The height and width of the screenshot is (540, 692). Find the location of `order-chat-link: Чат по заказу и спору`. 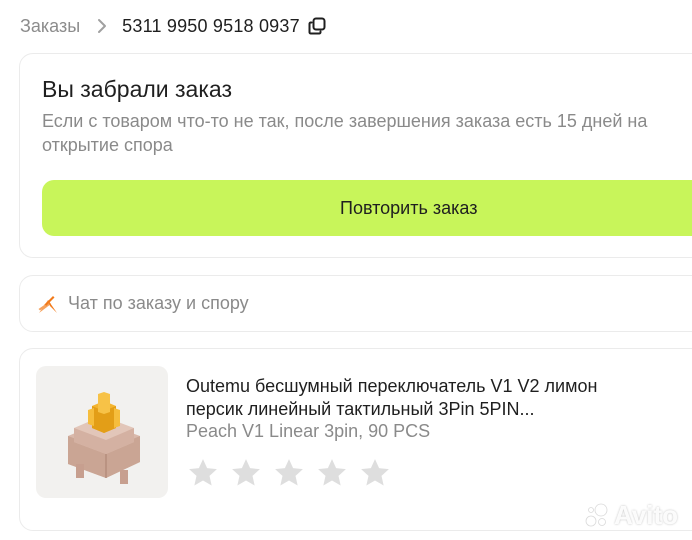

order-chat-link: Чат по заказу и спору is located at coordinates (355, 303).